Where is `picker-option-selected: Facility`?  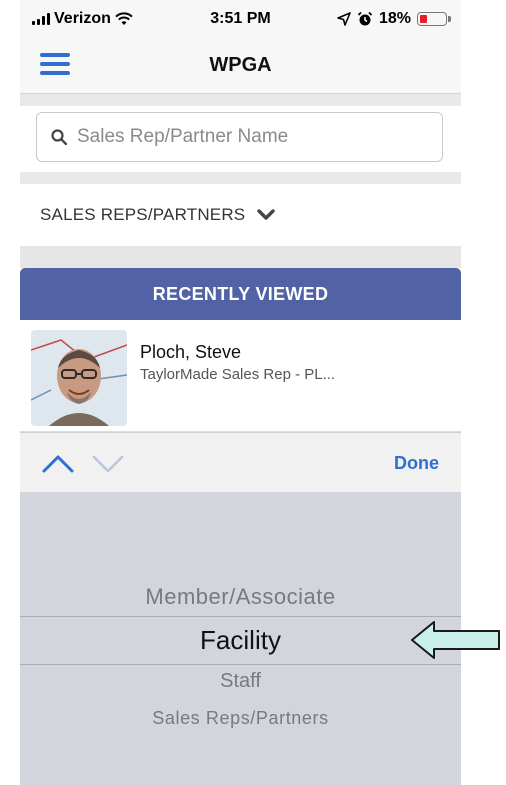 picker-option-selected: Facility is located at coordinates (240, 640).